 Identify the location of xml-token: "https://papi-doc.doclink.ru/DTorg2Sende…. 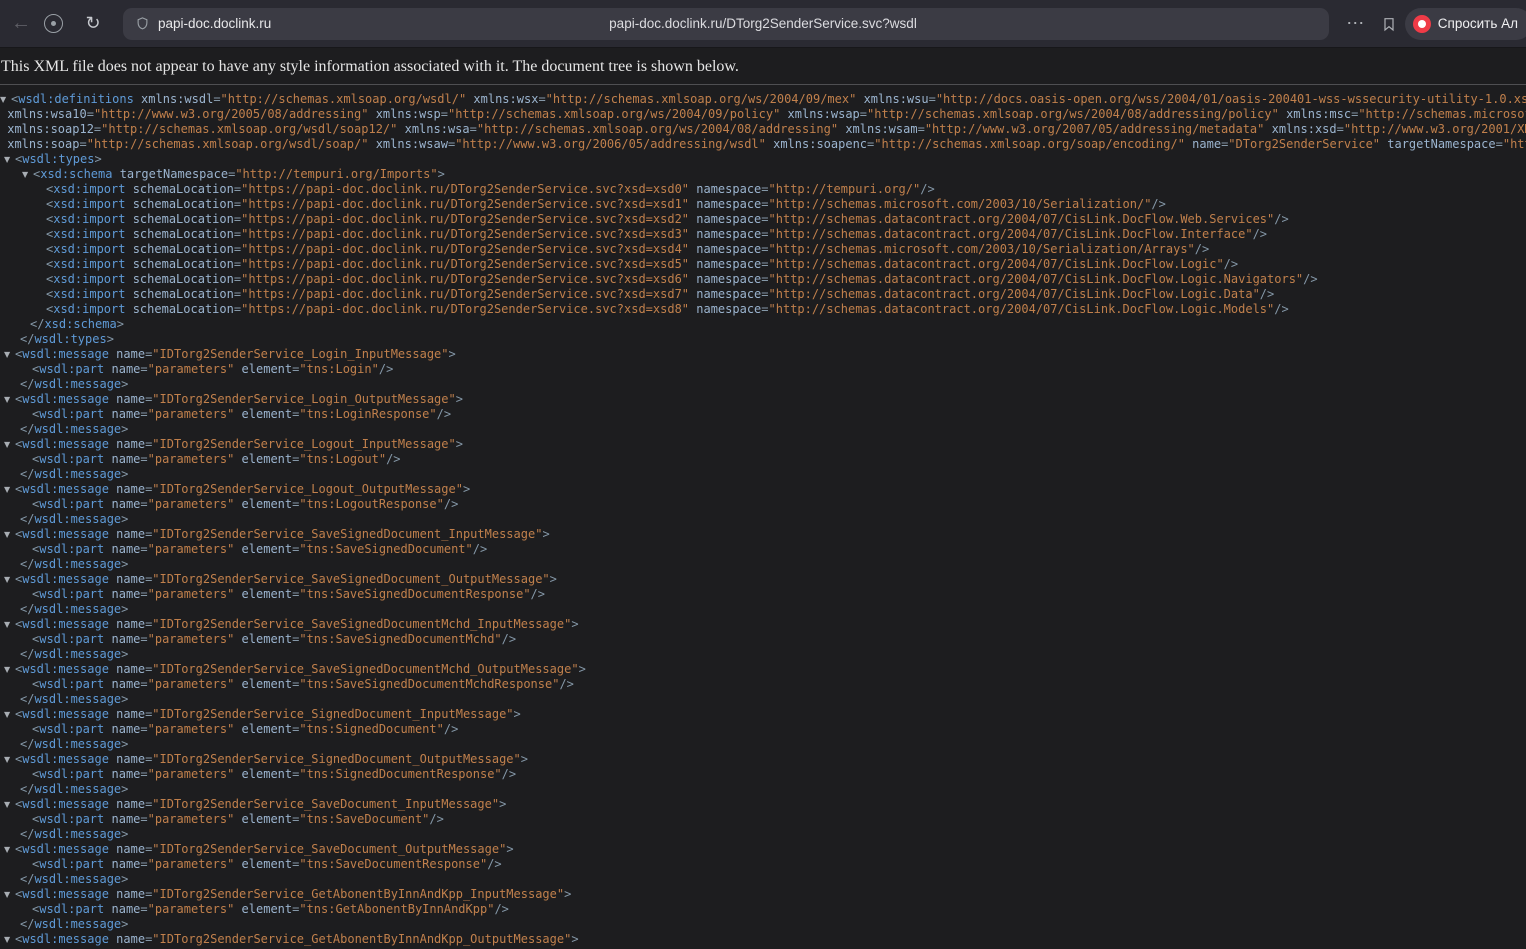
(465, 279).